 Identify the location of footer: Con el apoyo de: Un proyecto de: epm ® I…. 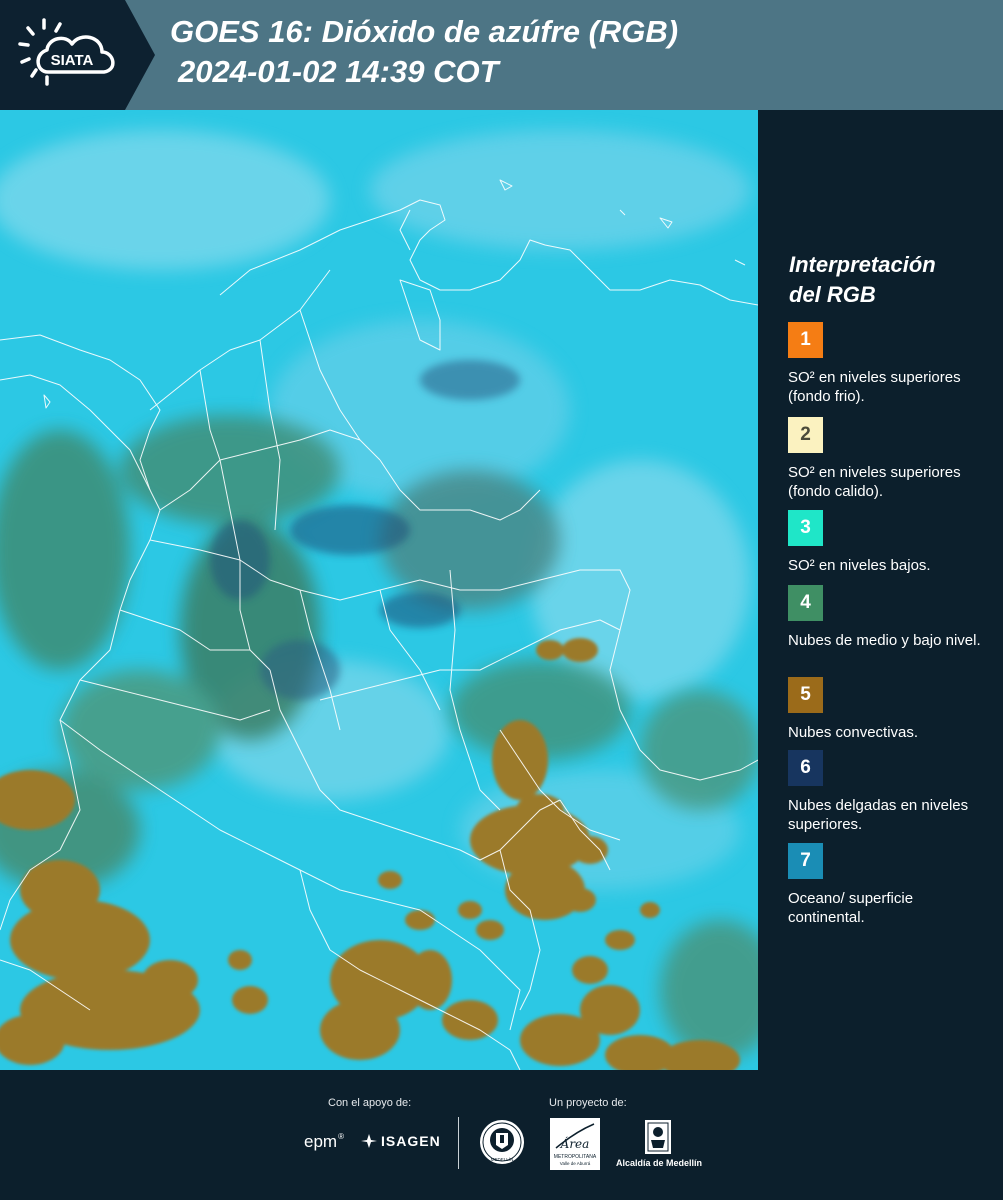
(501, 1135).